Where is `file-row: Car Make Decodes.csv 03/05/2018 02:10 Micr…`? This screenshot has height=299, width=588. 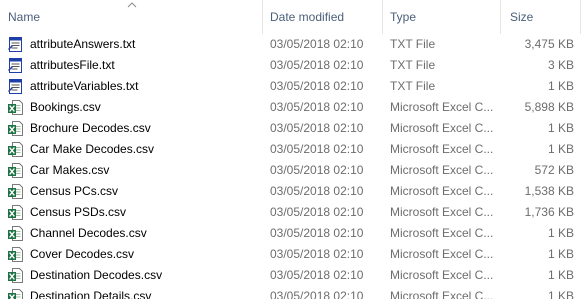 file-row: Car Make Decodes.csv 03/05/2018 02:10 Micr… is located at coordinates (294, 149).